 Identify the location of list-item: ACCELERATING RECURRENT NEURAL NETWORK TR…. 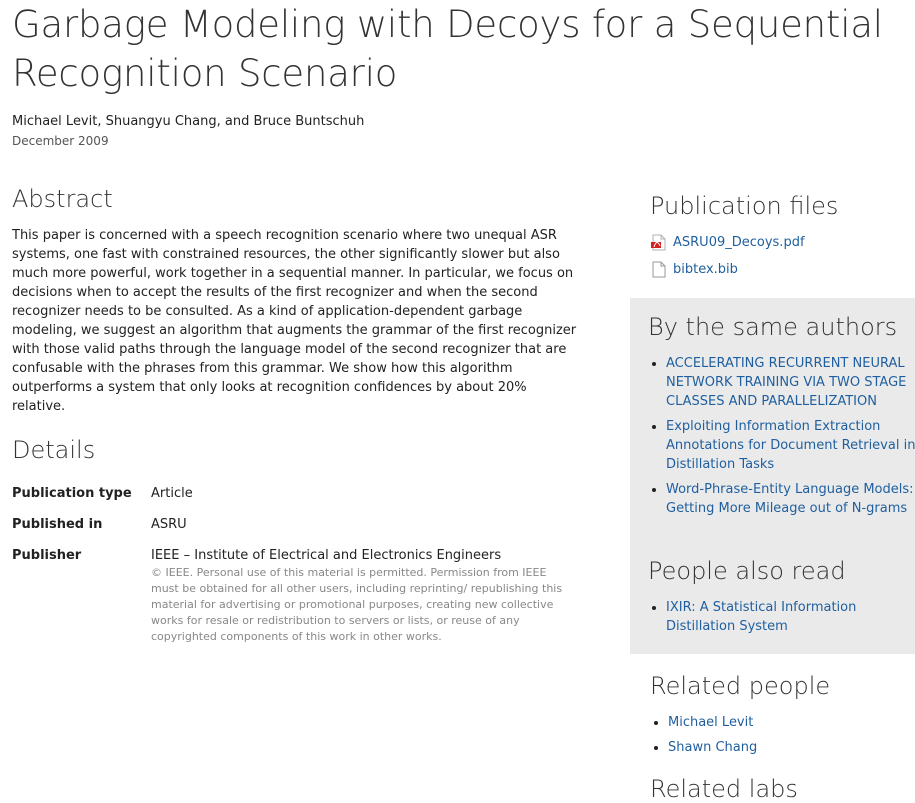
(790, 382).